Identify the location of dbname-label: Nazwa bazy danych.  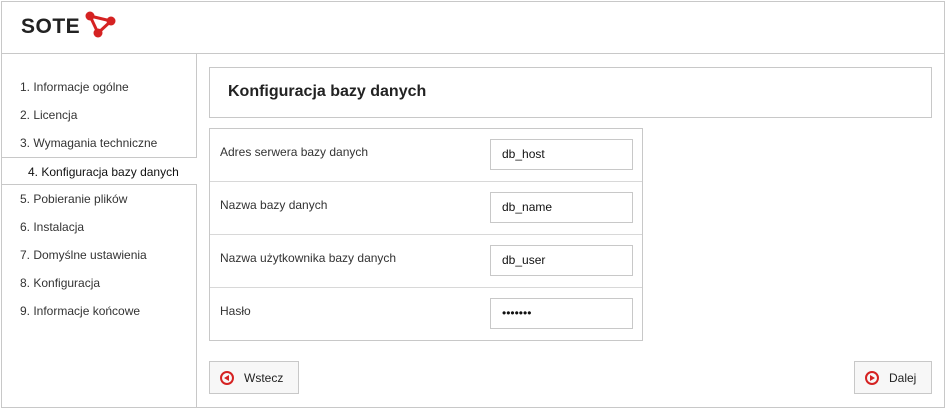
(274, 205).